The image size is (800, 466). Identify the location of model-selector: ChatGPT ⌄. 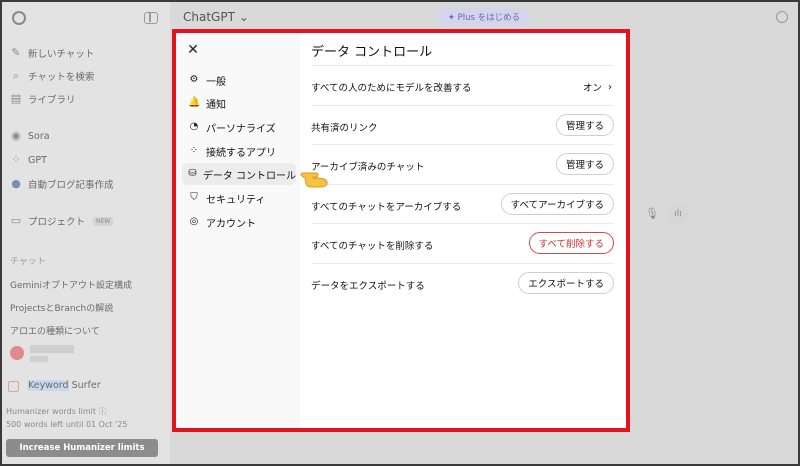
(216, 17).